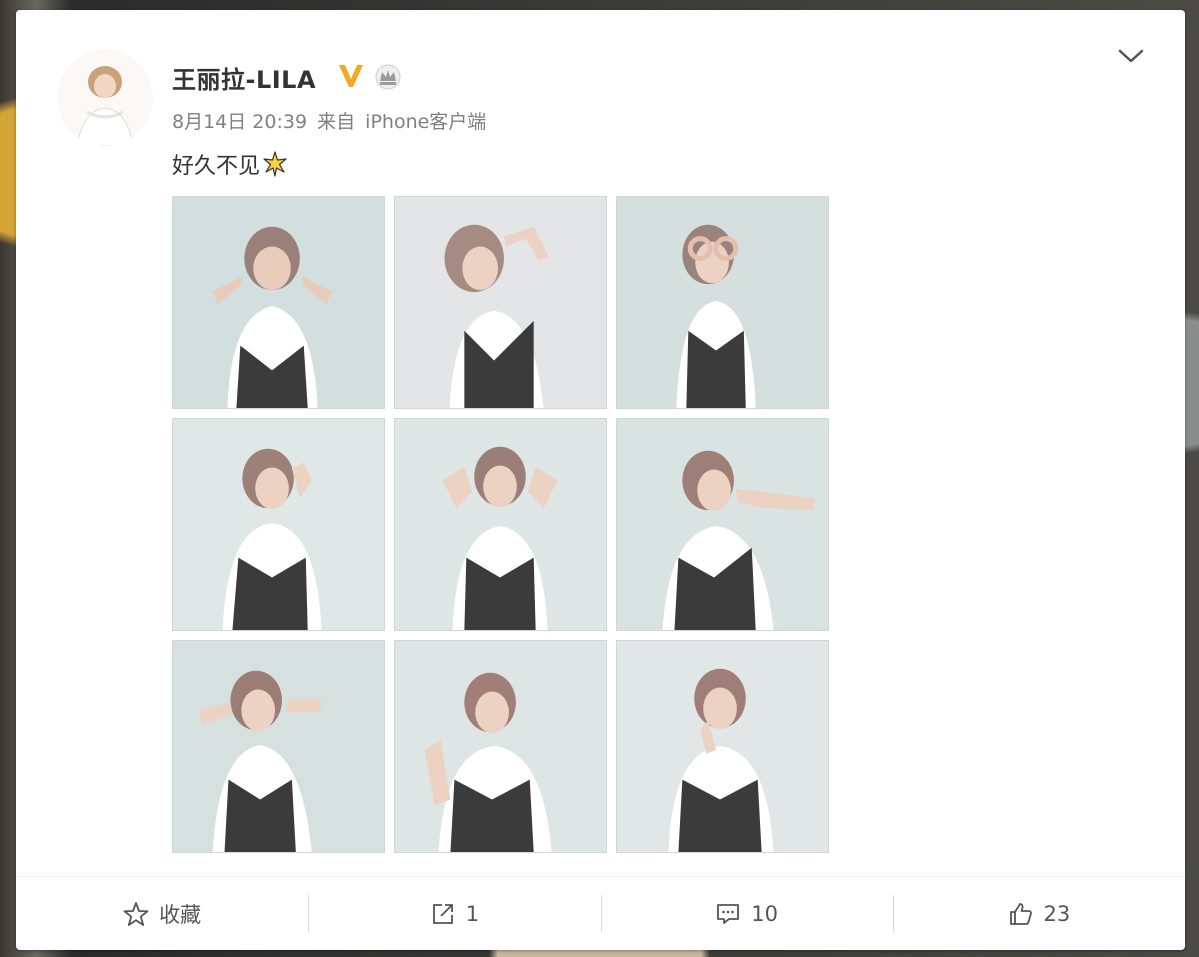  What do you see at coordinates (244, 77) in the screenshot?
I see `author-name: 王丽拉-LILA` at bounding box center [244, 77].